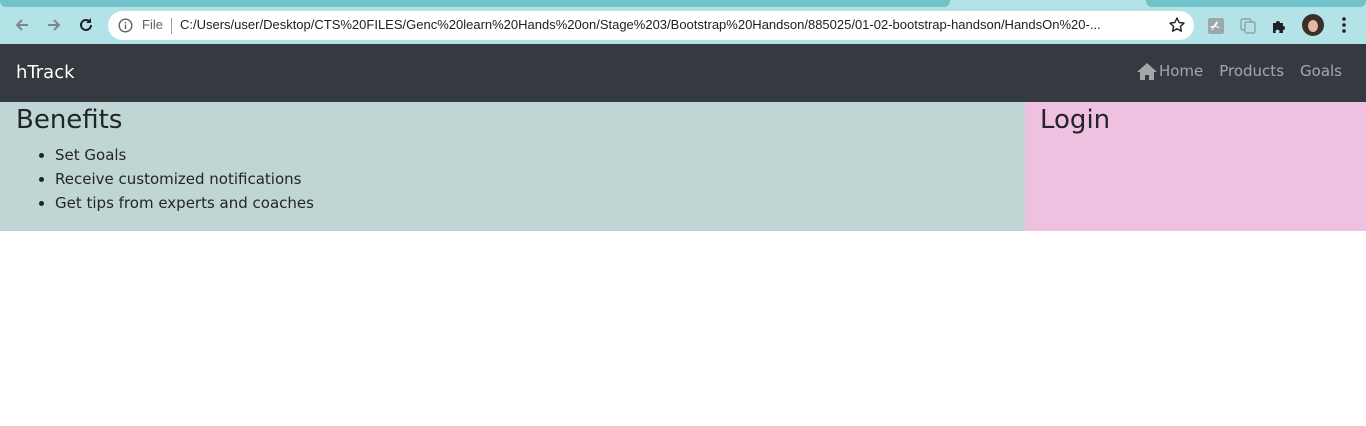  Describe the element at coordinates (171, 26) in the screenshot. I see `address-separator` at that location.